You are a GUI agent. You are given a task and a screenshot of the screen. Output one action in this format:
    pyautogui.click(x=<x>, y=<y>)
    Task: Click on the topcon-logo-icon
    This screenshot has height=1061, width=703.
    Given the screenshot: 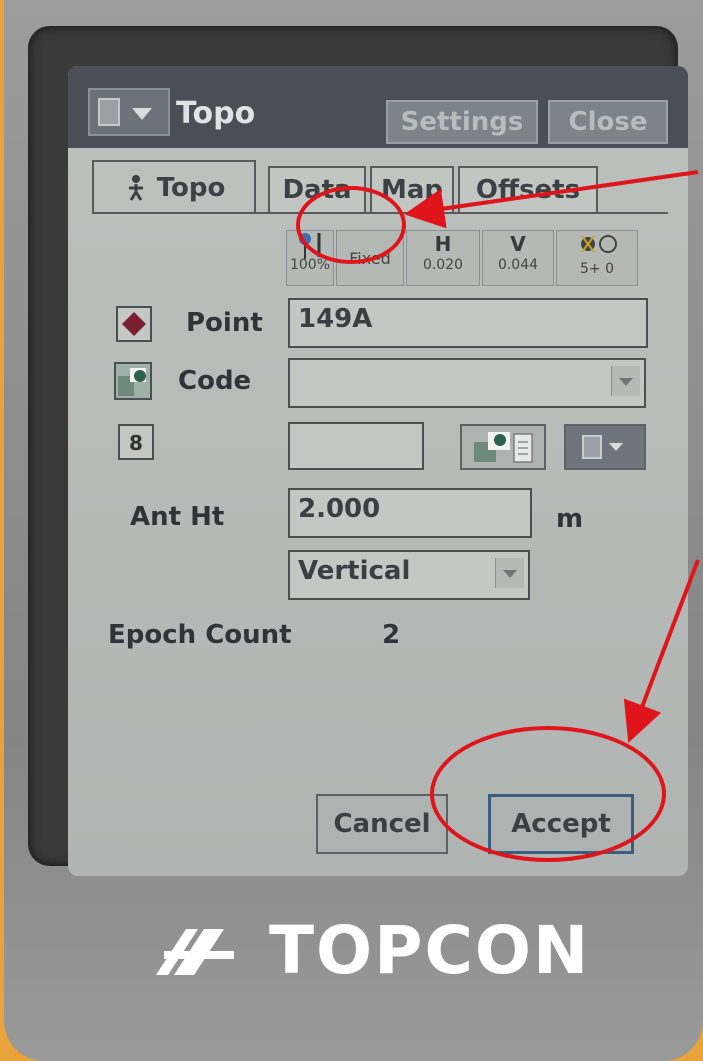 What is the action you would take?
    pyautogui.click(x=195, y=952)
    